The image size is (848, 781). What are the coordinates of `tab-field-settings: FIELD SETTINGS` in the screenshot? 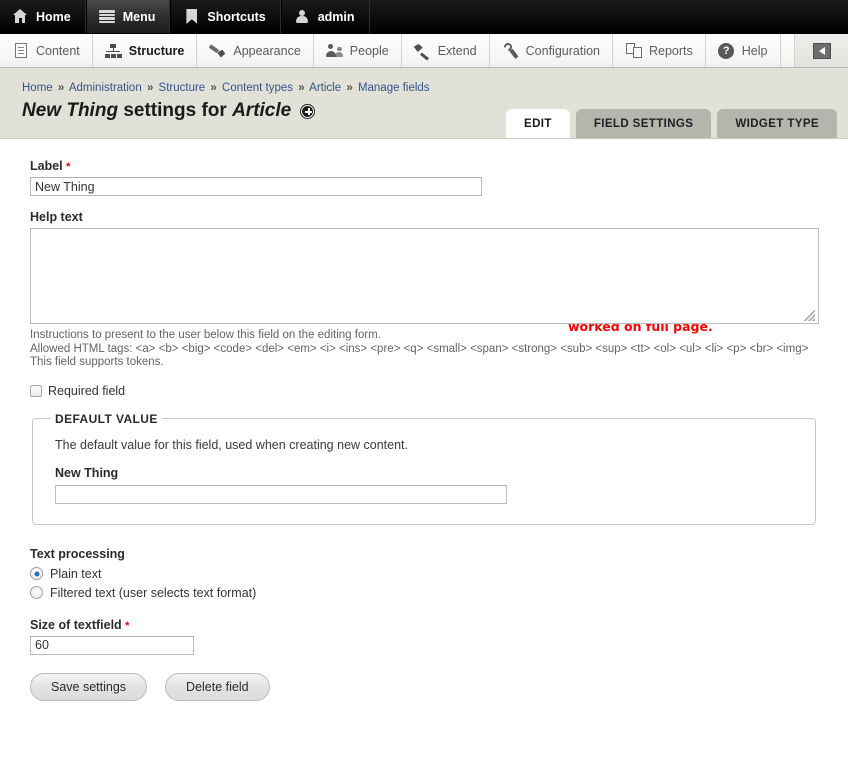 It's located at (643, 123).